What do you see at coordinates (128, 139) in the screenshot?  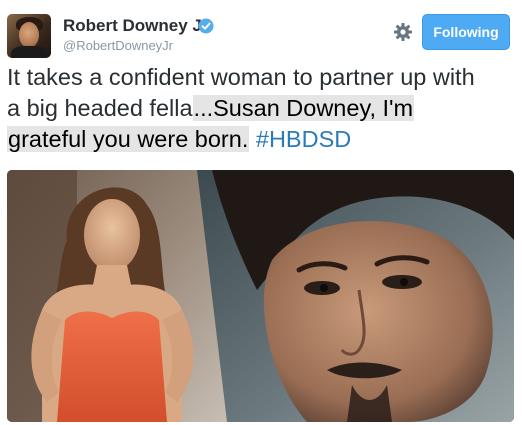 I see `tweet-text-highlight-2: grateful you were born.` at bounding box center [128, 139].